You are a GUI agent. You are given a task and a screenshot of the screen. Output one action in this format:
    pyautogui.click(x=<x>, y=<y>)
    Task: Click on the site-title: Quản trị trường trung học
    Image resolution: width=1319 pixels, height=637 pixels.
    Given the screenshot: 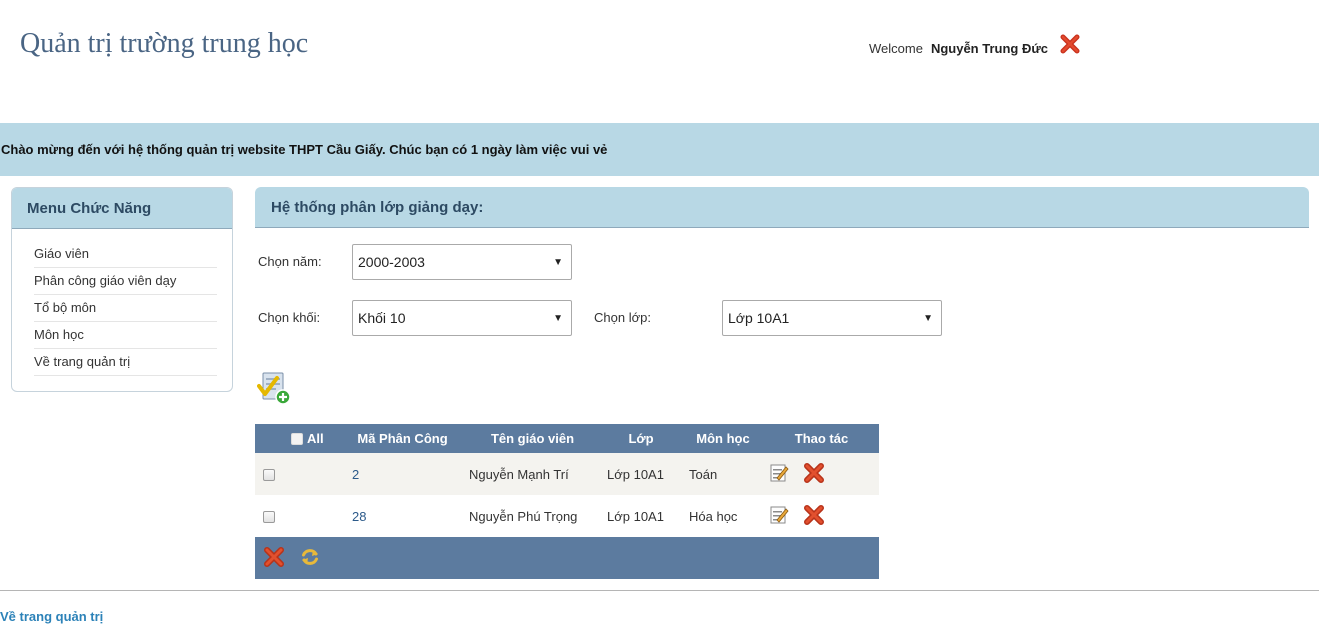 What is the action you would take?
    pyautogui.click(x=164, y=43)
    